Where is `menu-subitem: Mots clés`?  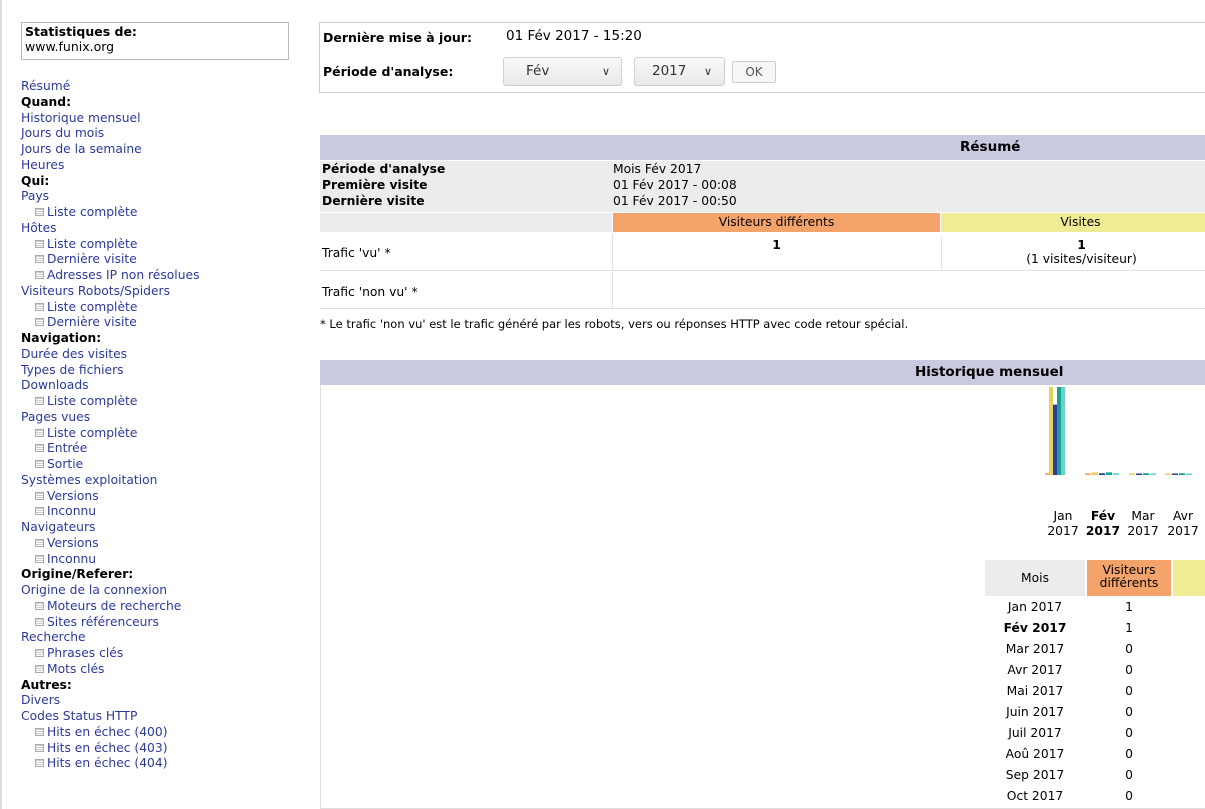 menu-subitem: Mots clés is located at coordinates (156, 670).